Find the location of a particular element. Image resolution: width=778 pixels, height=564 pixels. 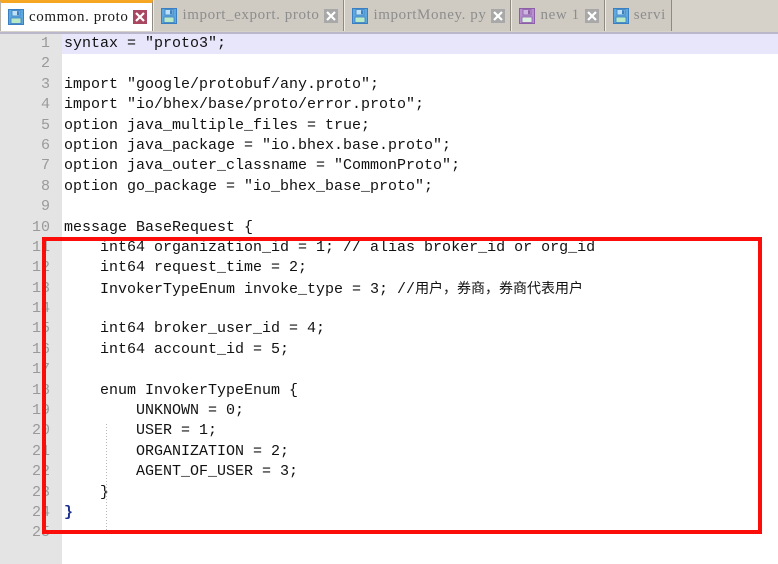

editor-tab-3: new 1 is located at coordinates (558, 15).